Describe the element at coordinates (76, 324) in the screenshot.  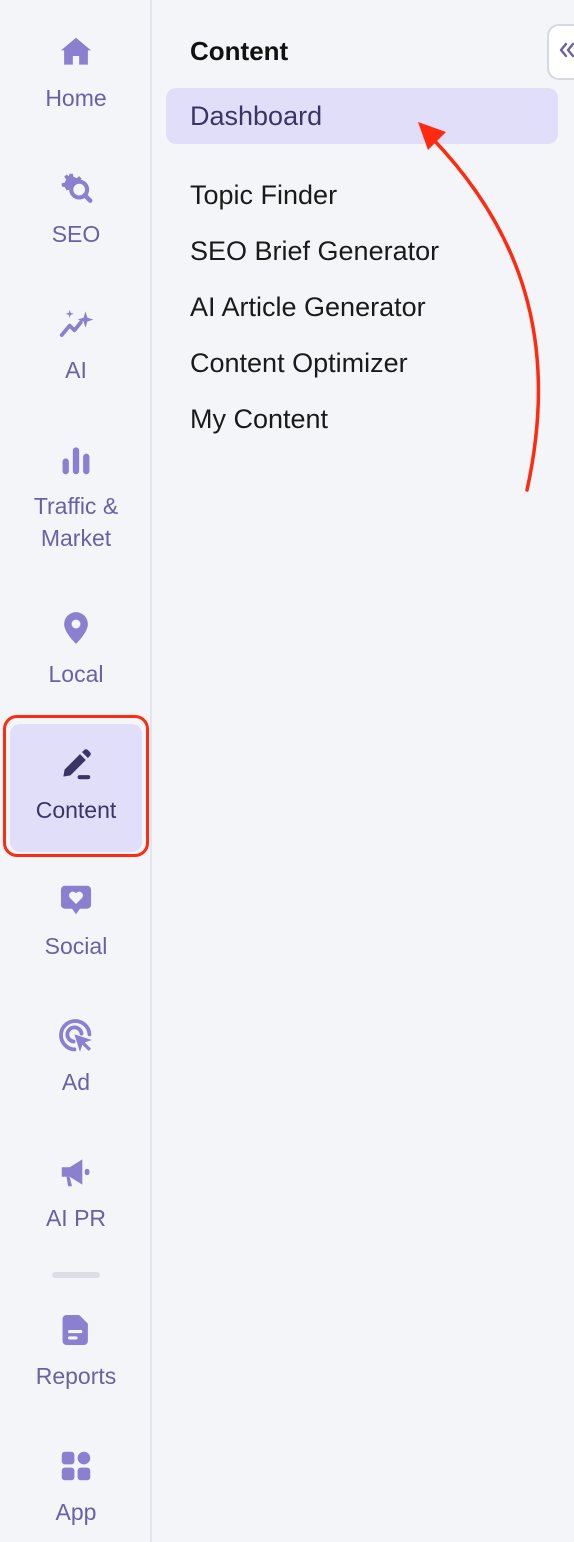
I see `ai-sparkle-icon` at that location.